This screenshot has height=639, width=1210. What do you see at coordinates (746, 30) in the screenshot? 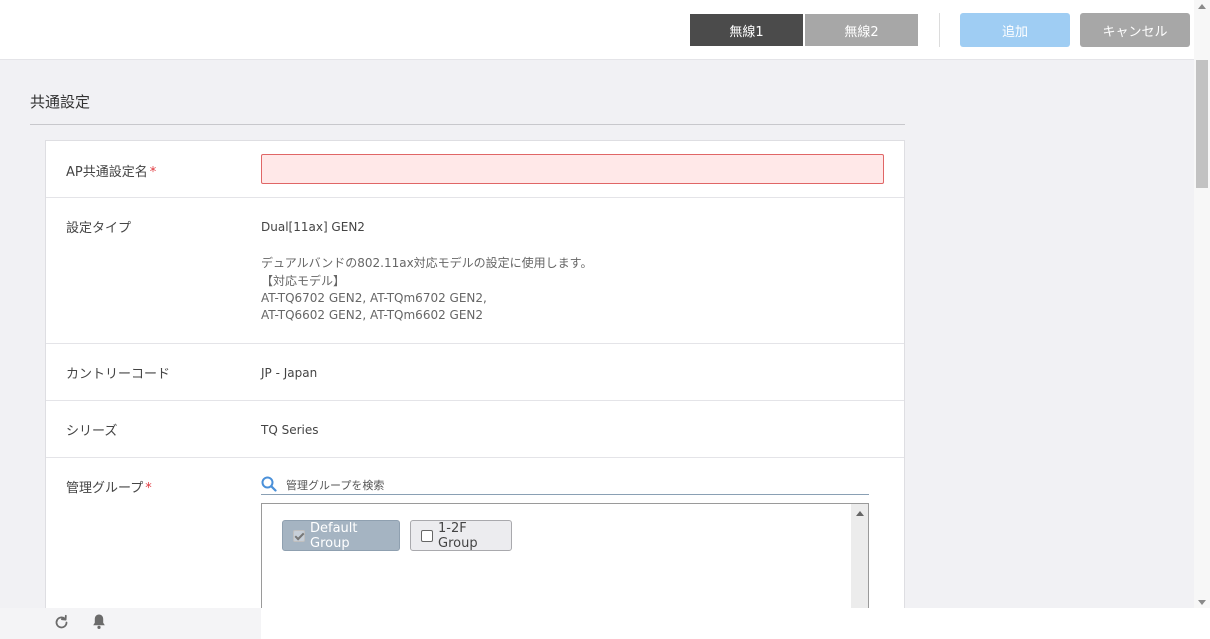
I see `tab-wireless-1: 無線1` at bounding box center [746, 30].